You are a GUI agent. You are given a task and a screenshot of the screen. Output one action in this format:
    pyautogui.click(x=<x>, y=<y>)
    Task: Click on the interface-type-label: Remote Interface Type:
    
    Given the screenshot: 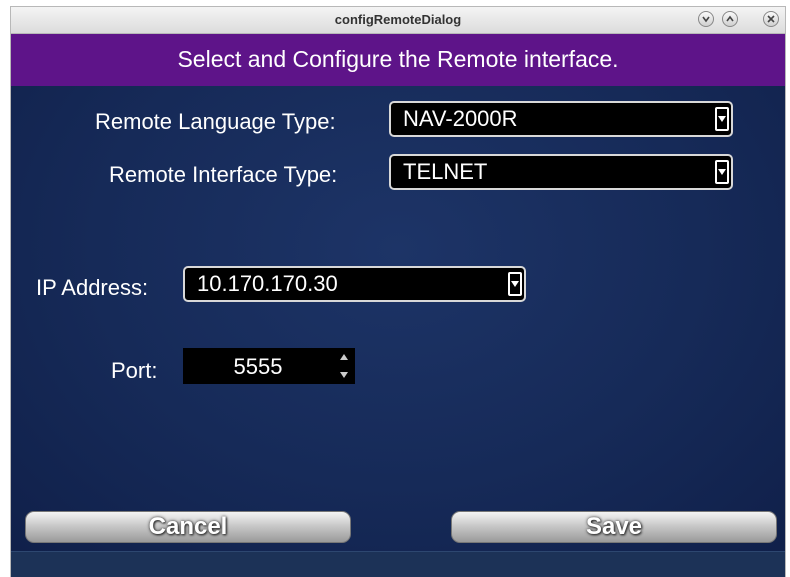 What is the action you would take?
    pyautogui.click(x=223, y=174)
    